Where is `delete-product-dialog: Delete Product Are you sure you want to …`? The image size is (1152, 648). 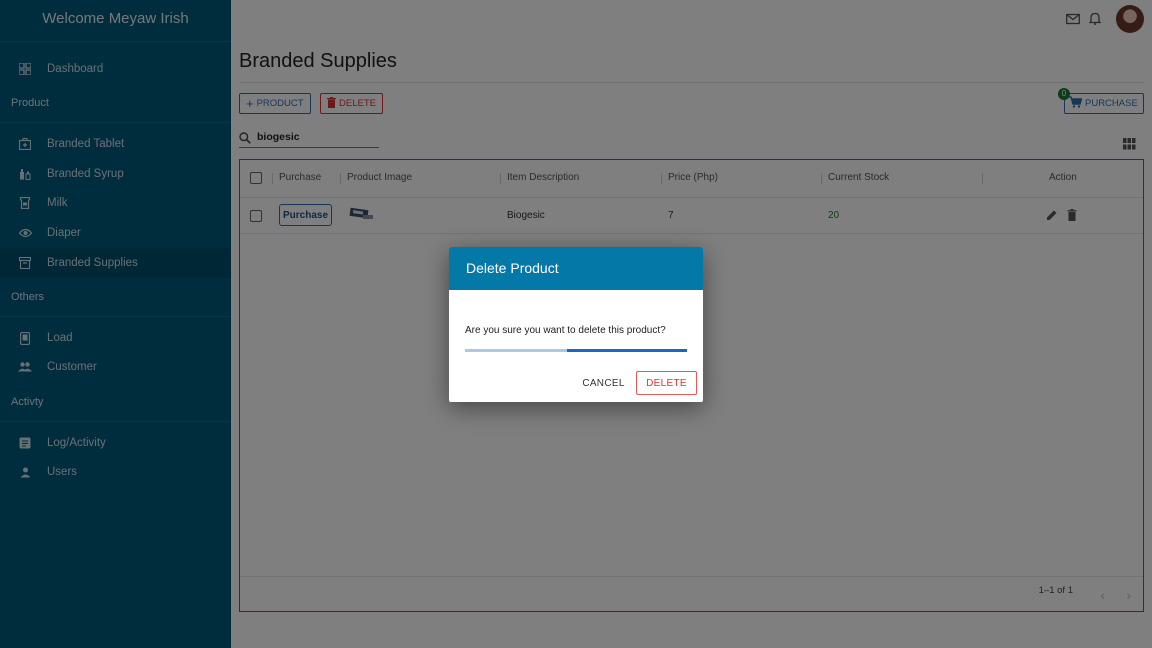 delete-product-dialog: Delete Product Are you sure you want to … is located at coordinates (576, 324).